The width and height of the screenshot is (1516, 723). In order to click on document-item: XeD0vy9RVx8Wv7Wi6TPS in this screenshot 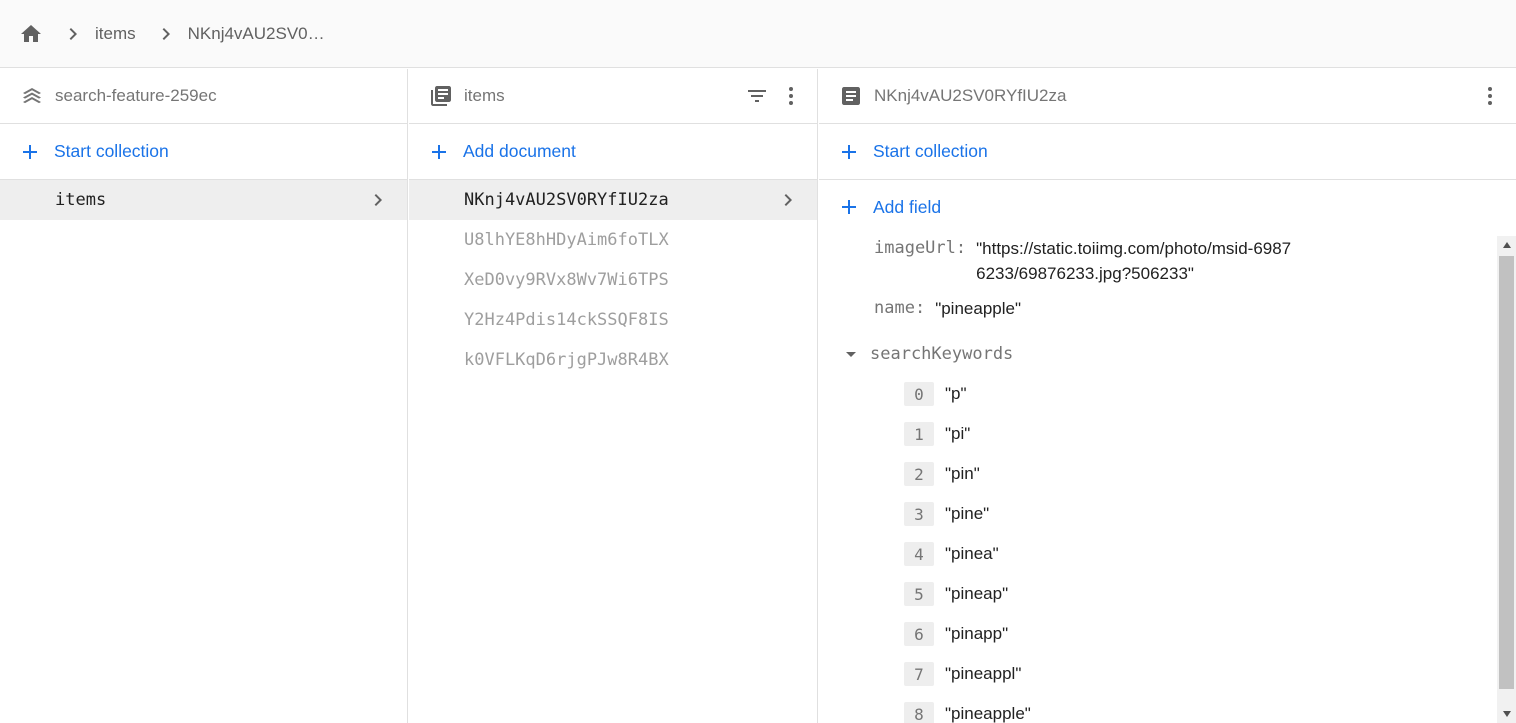, I will do `click(613, 280)`.